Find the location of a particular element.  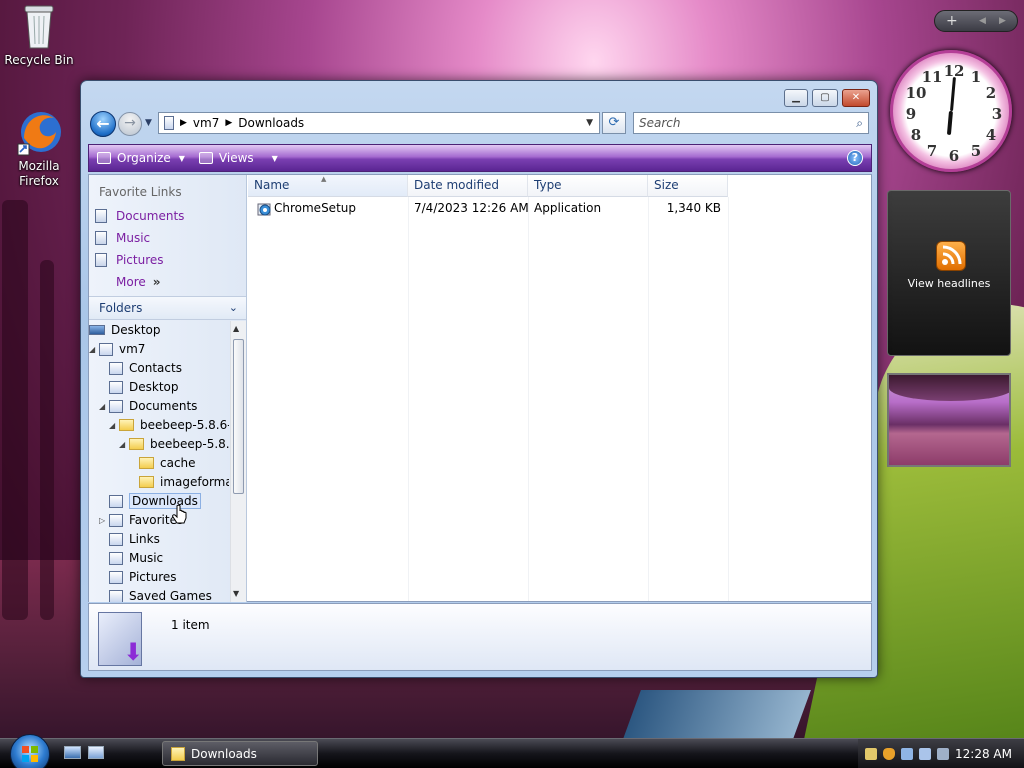

tree-item-vm7: ◢ vm7 is located at coordinates (117, 349).